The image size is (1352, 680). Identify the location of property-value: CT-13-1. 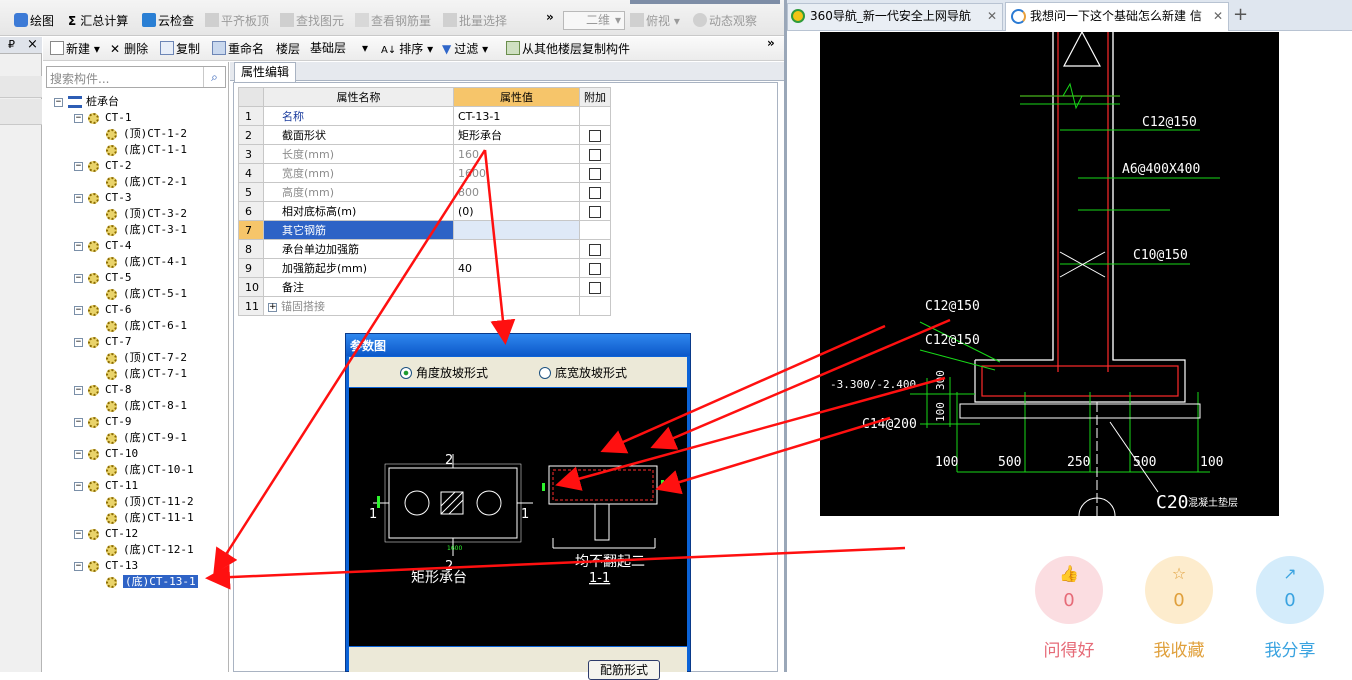
(516, 116).